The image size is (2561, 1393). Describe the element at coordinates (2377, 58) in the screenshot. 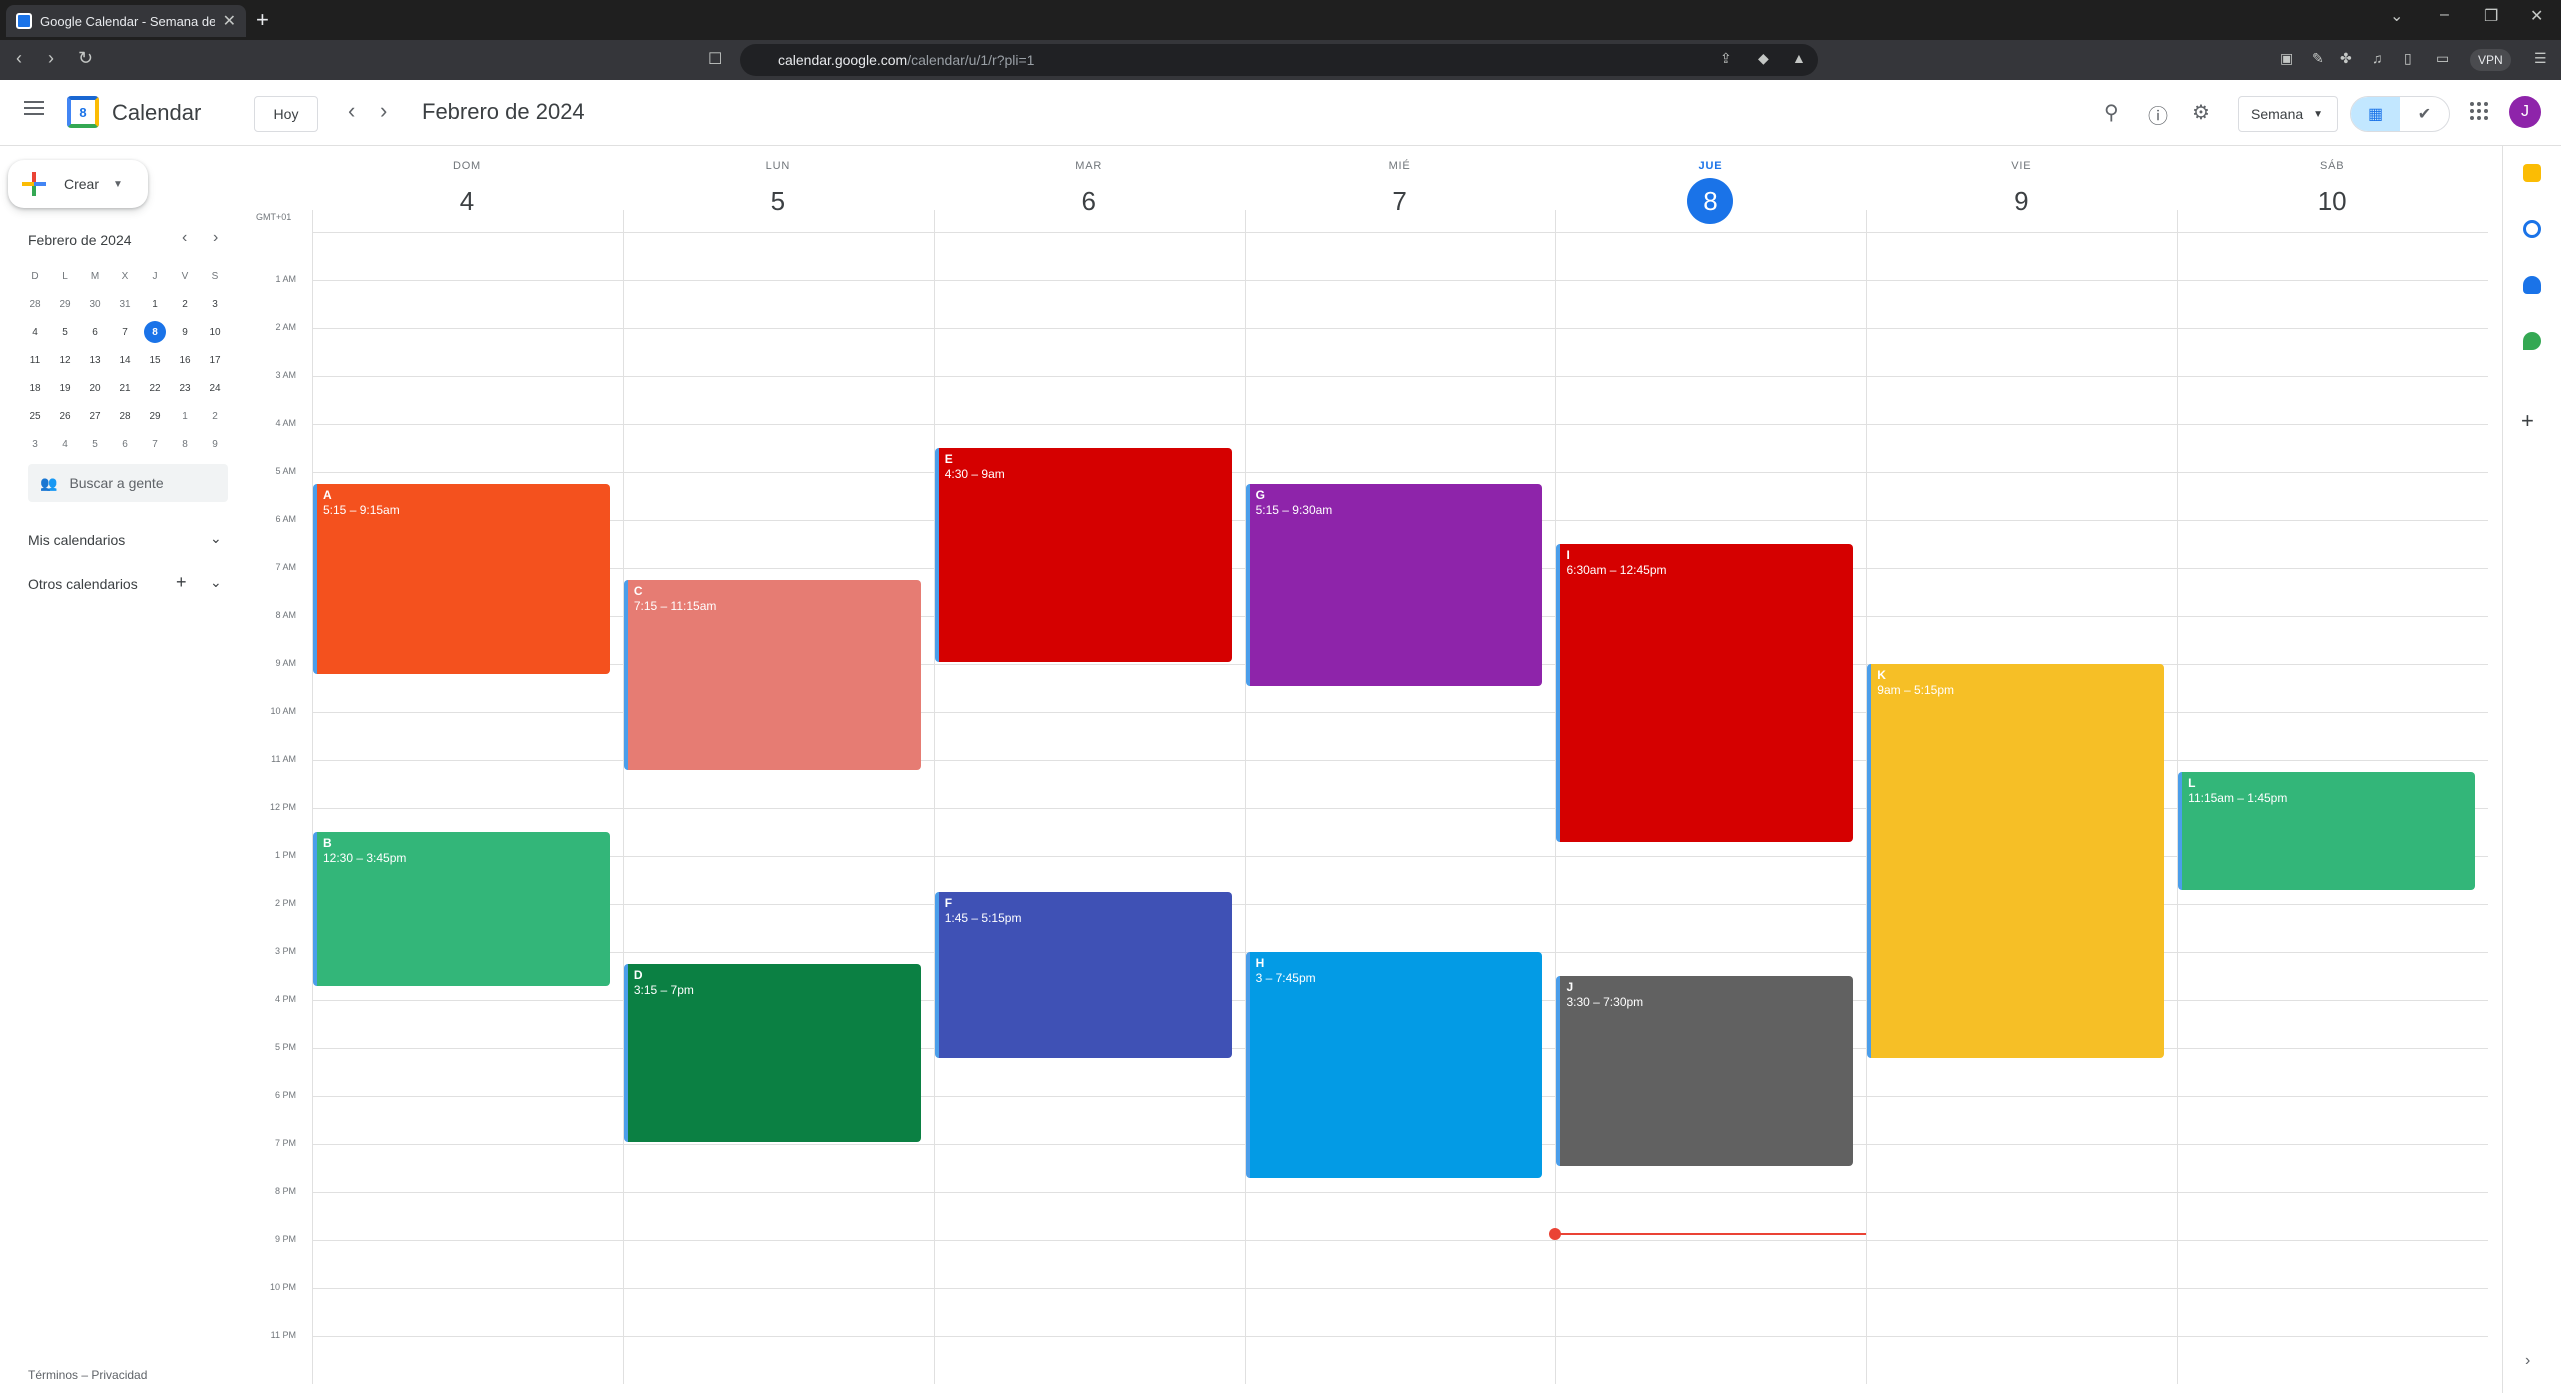

I see `media-icon: ♫` at that location.